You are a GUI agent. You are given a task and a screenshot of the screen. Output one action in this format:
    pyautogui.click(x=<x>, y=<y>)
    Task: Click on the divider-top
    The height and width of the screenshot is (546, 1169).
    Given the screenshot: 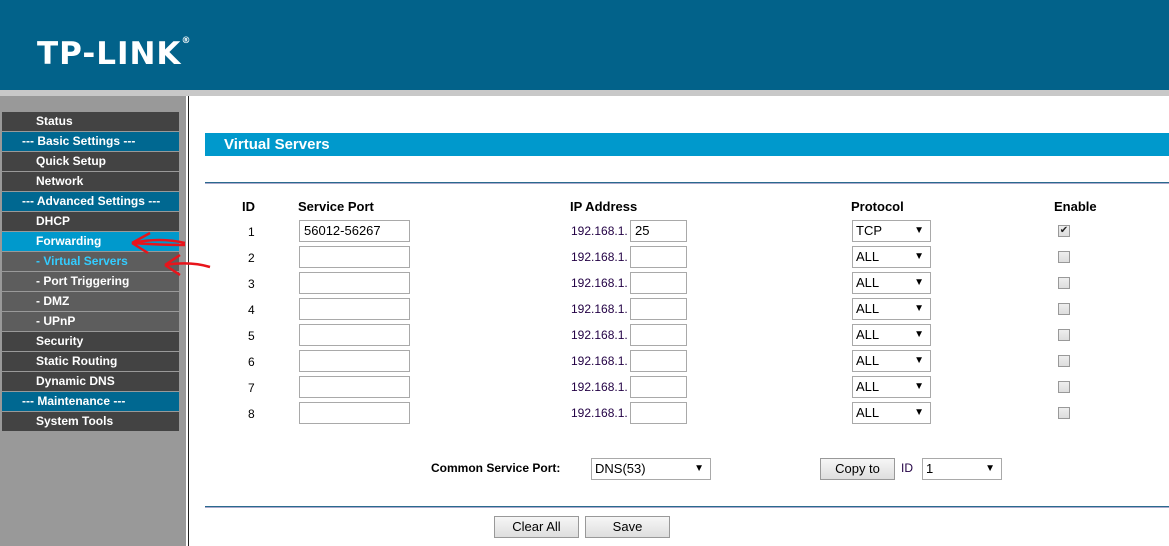 What is the action you would take?
    pyautogui.click(x=687, y=183)
    